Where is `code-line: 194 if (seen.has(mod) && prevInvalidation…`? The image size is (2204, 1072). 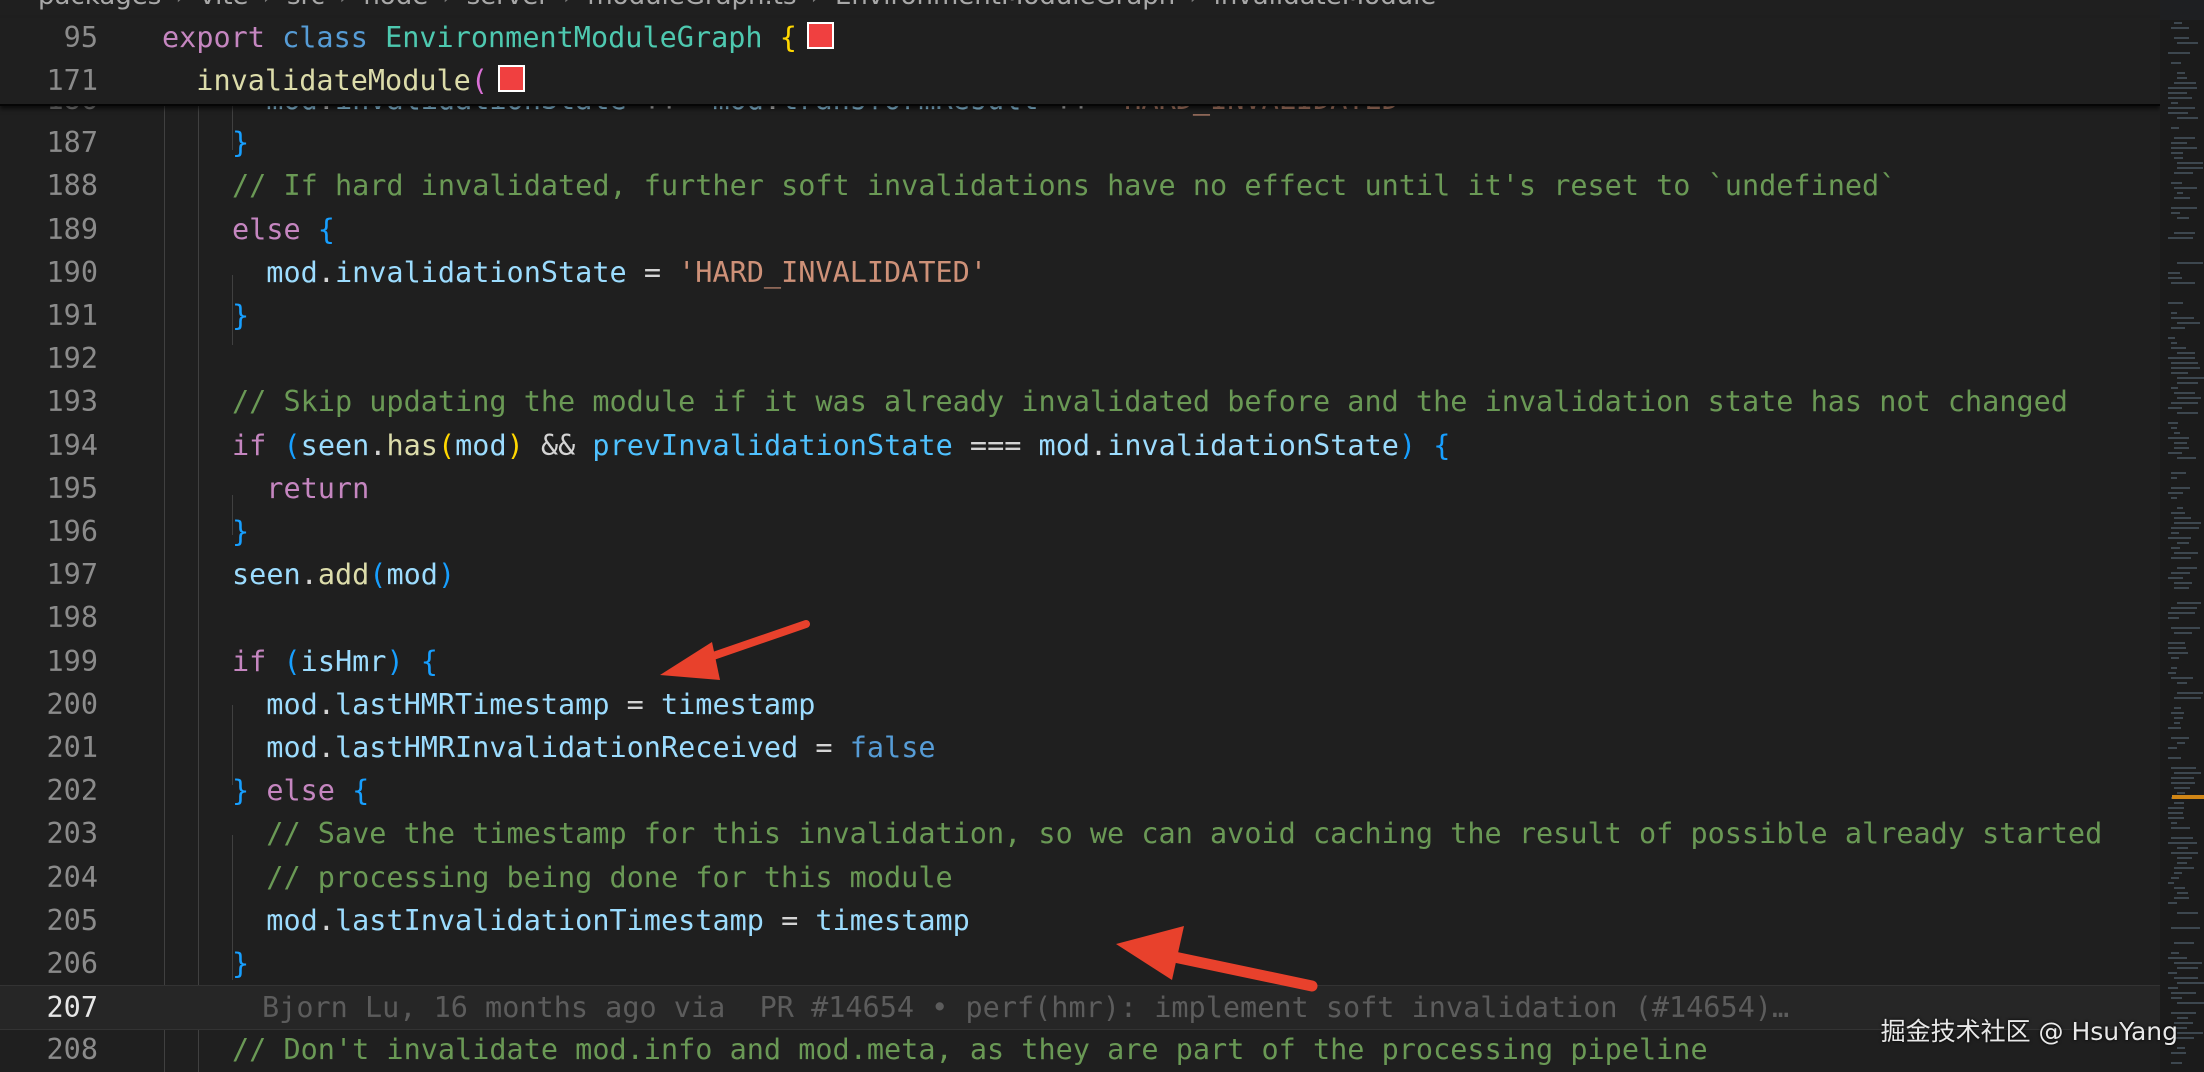 code-line: 194 if (seen.has(mod) && prevInvalidation… is located at coordinates (1080, 445).